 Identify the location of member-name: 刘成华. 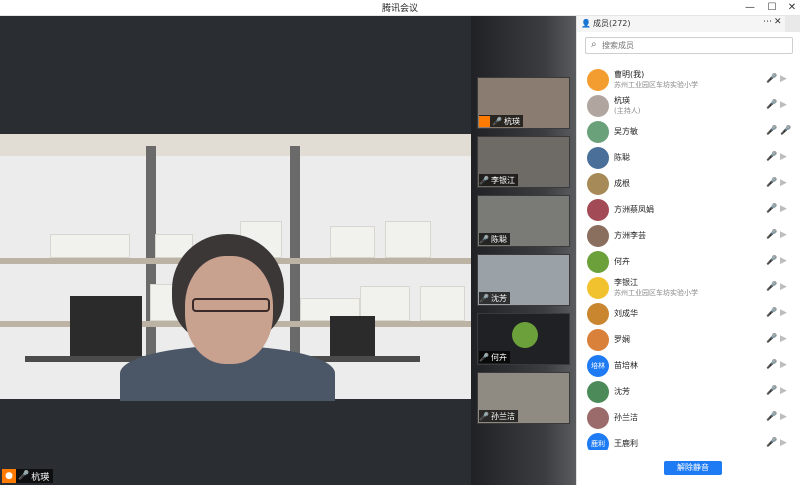
(626, 313).